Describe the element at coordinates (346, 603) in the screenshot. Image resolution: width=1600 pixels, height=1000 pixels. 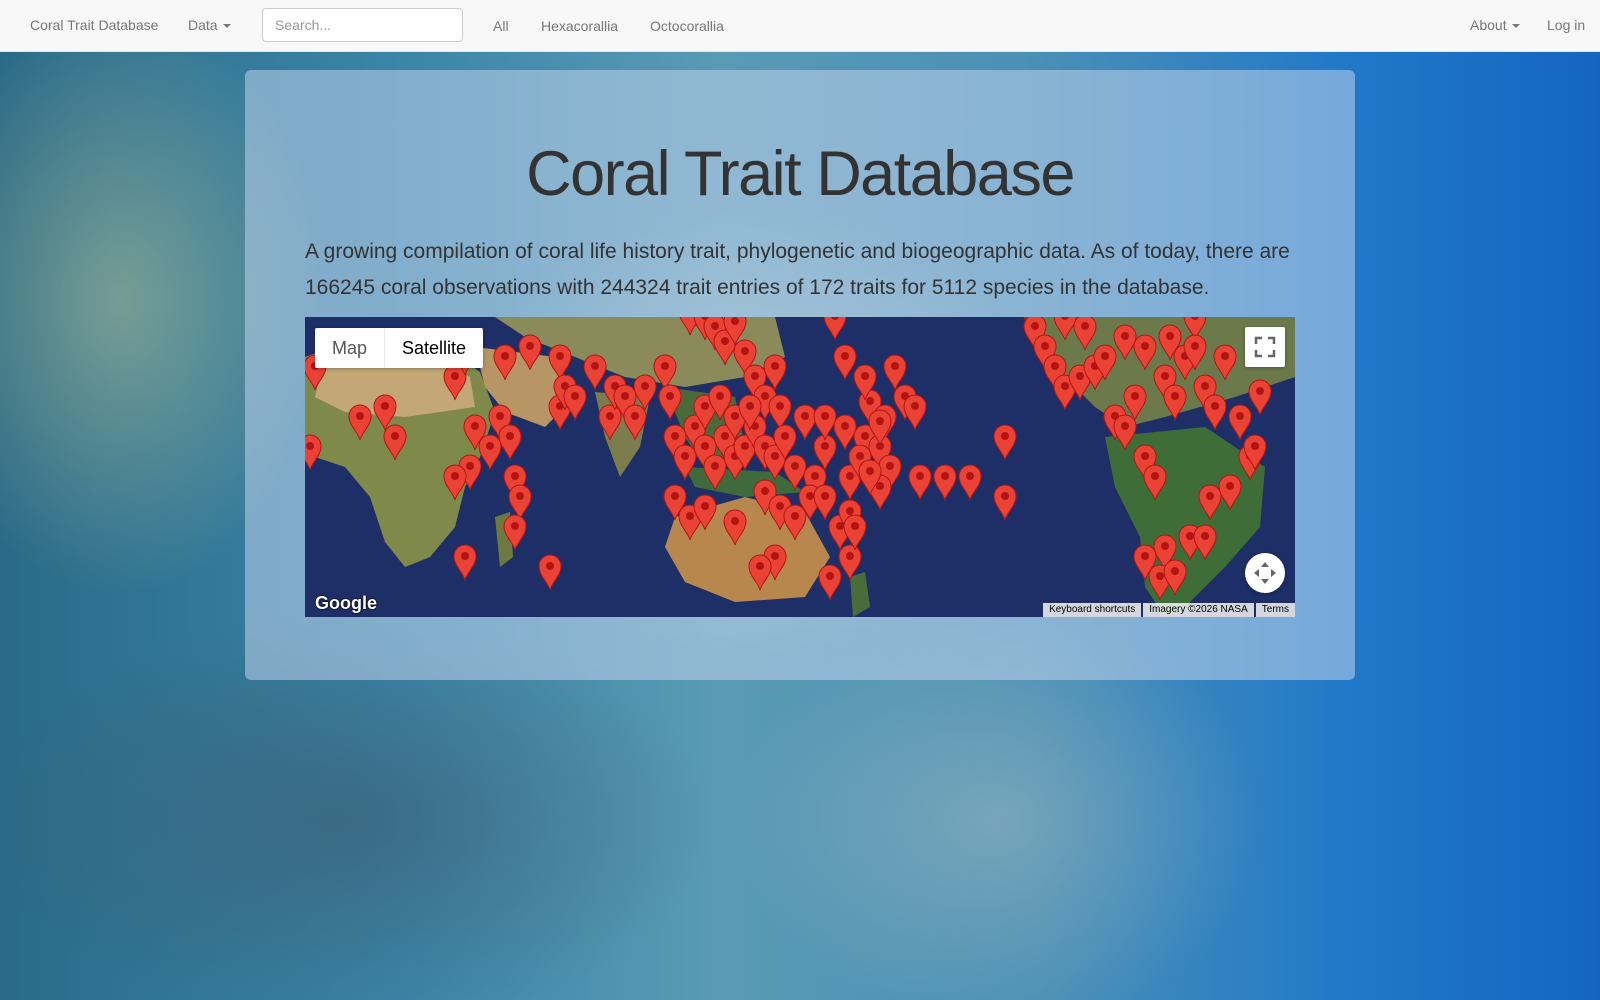
I see `google-logo: Google` at that location.